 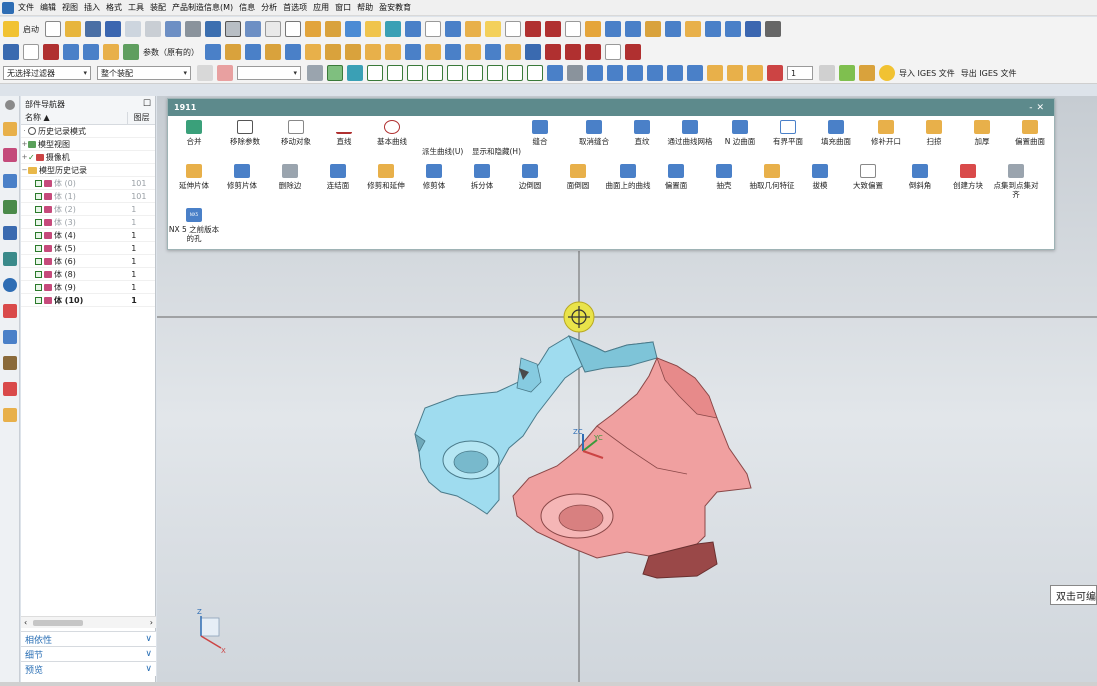 I want to click on reuse-library-icon, so click(x=10, y=207).